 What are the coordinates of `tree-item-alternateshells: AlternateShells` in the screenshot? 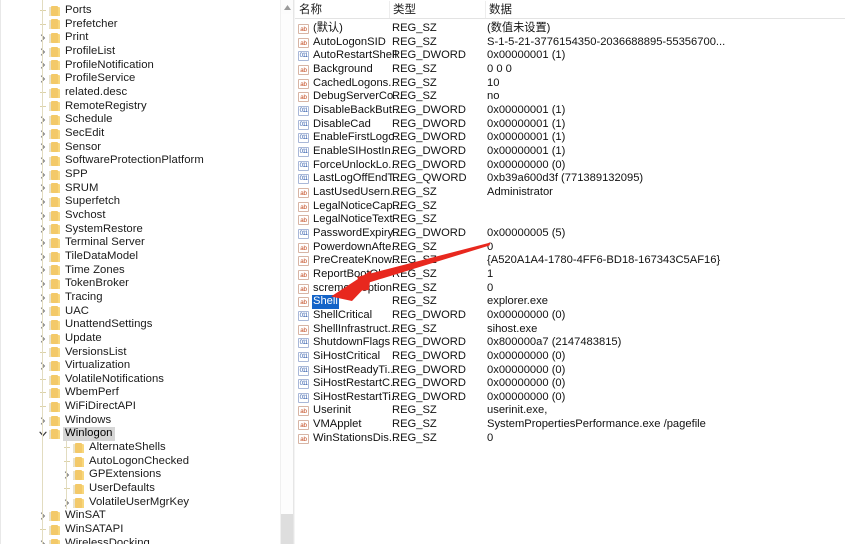 It's located at (114, 448).